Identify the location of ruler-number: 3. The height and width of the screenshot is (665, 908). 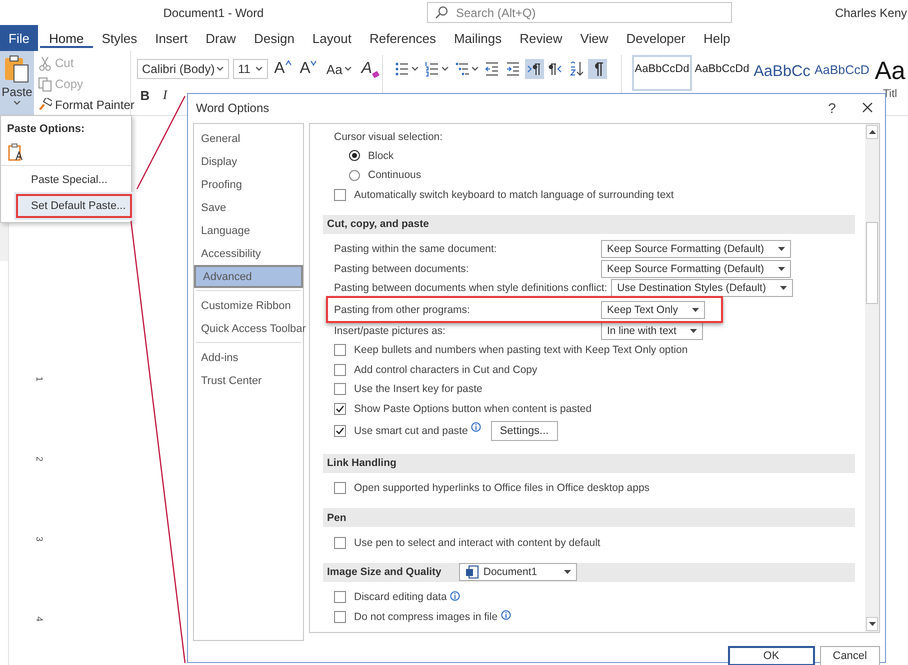
(39, 539).